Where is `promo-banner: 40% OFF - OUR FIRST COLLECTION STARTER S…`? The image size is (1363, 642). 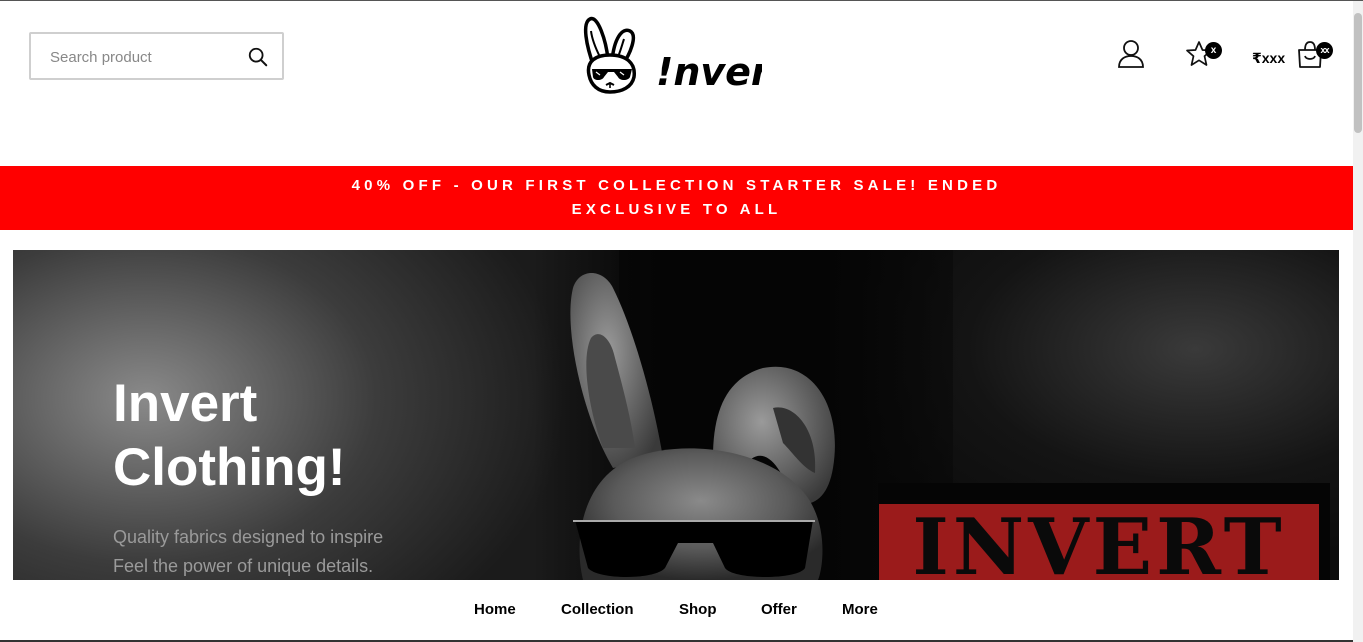
promo-banner: 40% OFF - OUR FIRST COLLECTION STARTER S… is located at coordinates (676, 198).